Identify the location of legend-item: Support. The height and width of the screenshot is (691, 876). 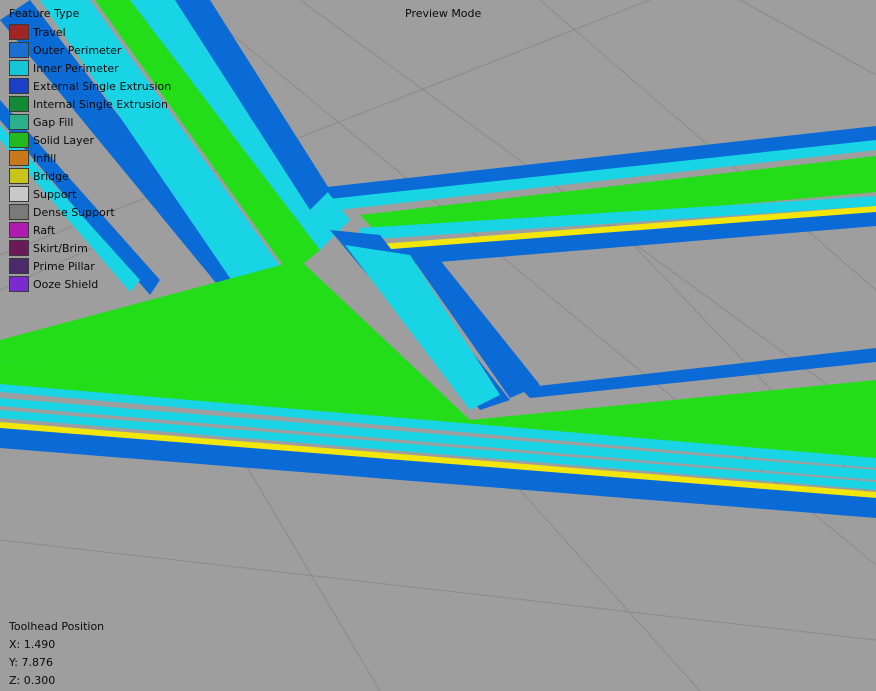
(90, 194).